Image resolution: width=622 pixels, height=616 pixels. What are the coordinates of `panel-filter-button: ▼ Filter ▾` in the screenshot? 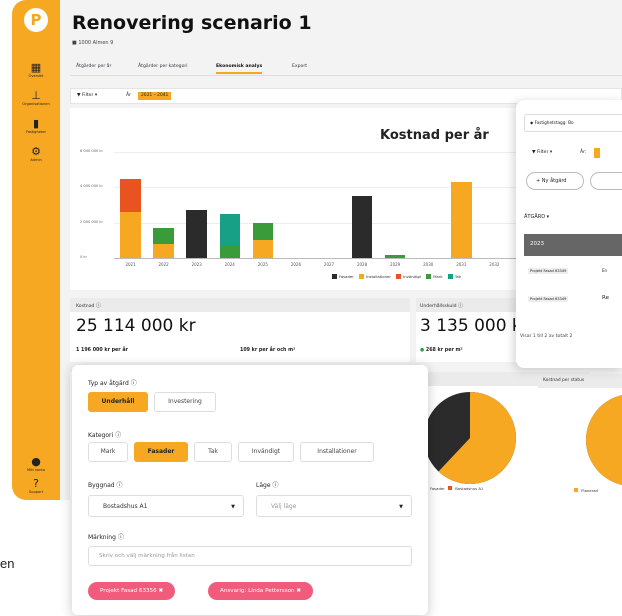 It's located at (542, 152).